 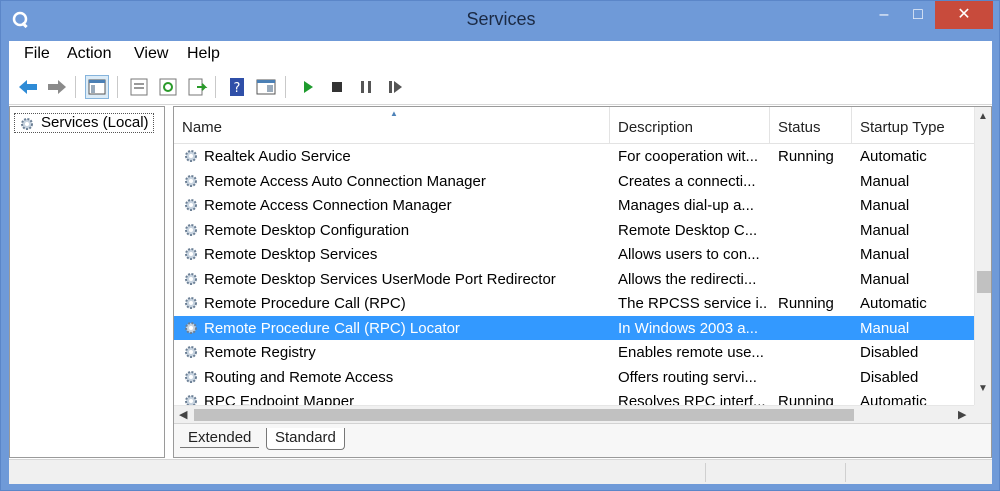 I want to click on horizontal-scroll-thumb, so click(x=524, y=415).